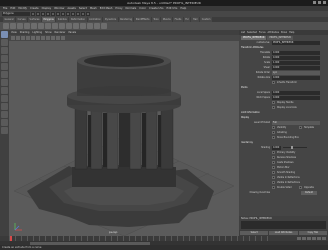 This screenshot has width=328, height=250. What do you see at coordinates (41, 26) in the screenshot?
I see `poly-torus-icon` at bounding box center [41, 26].